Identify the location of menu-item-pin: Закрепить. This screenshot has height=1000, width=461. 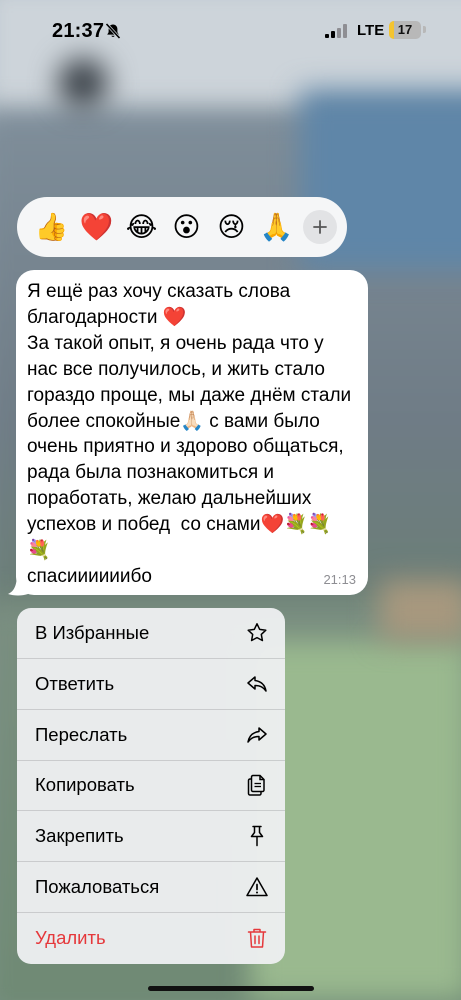
(151, 837).